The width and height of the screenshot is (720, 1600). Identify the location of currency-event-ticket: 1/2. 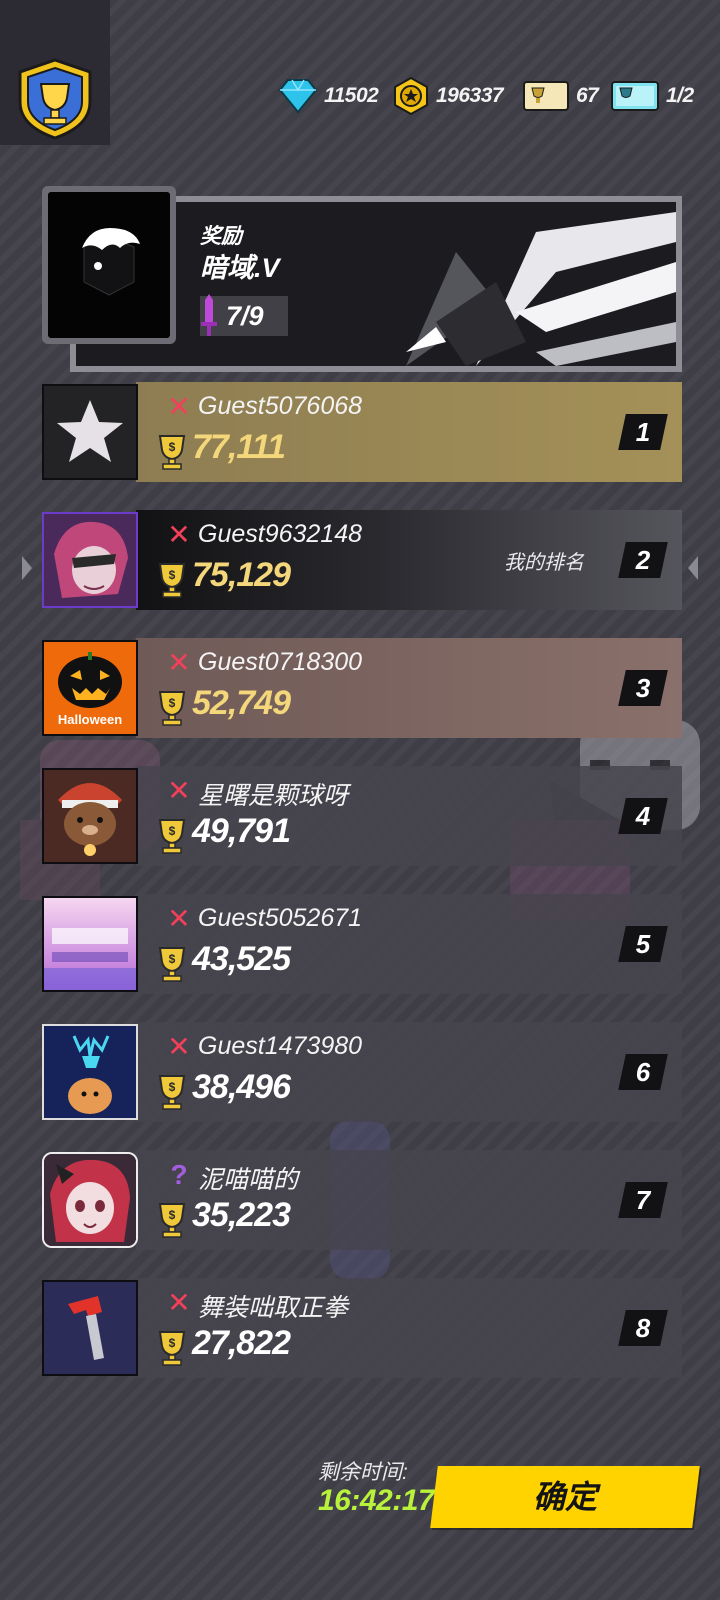
(652, 96).